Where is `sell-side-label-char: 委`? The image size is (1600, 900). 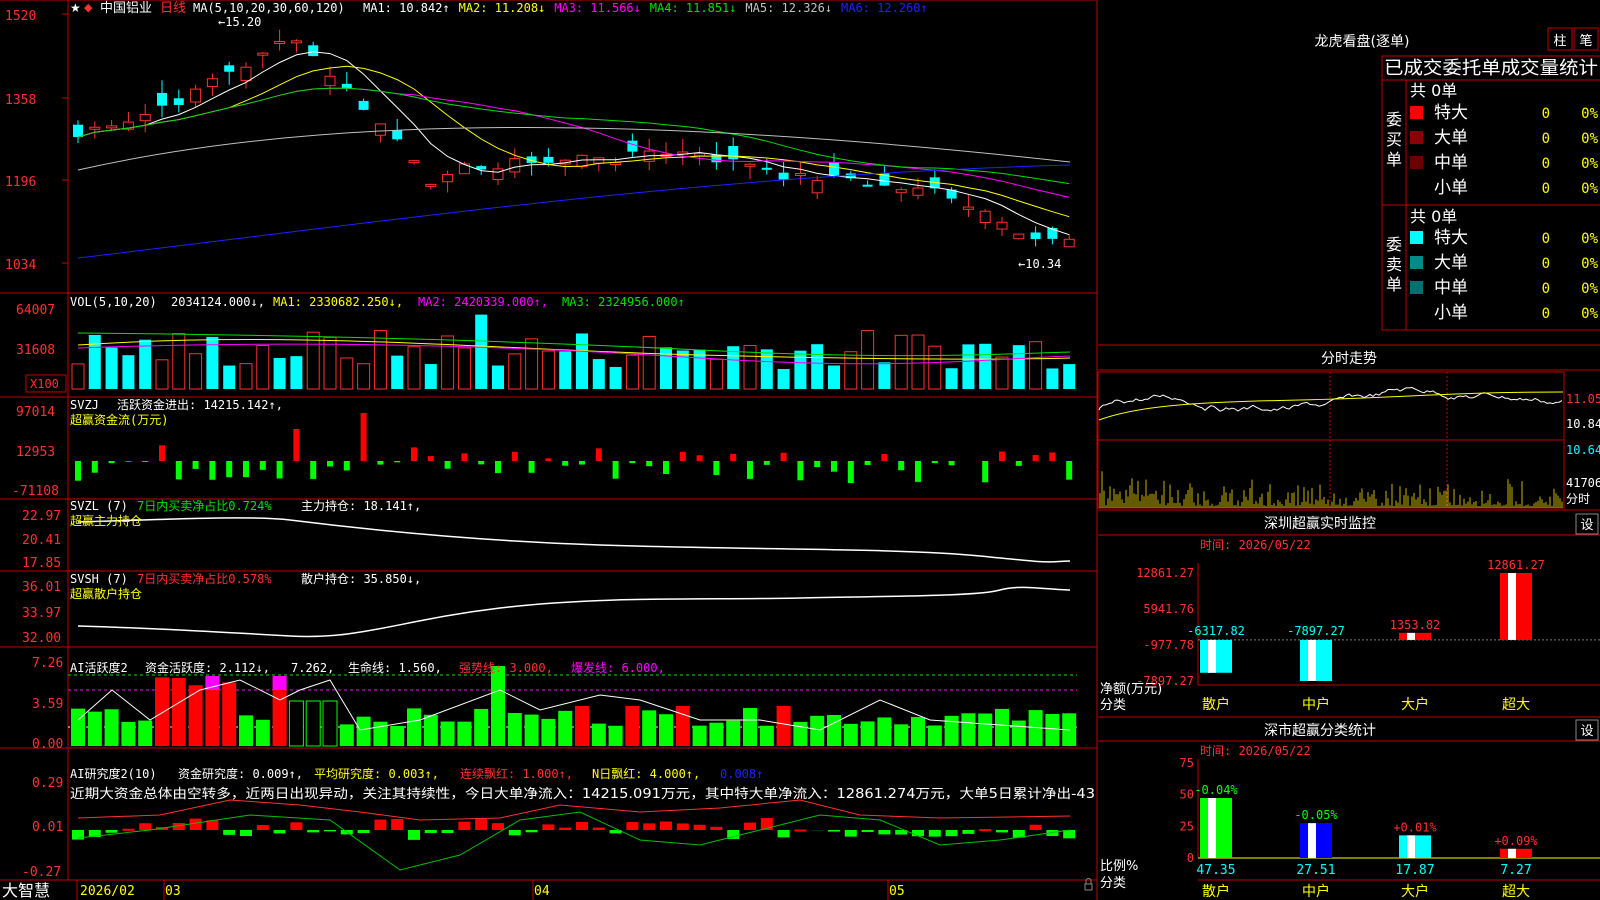 sell-side-label-char: 委 is located at coordinates (1394, 244).